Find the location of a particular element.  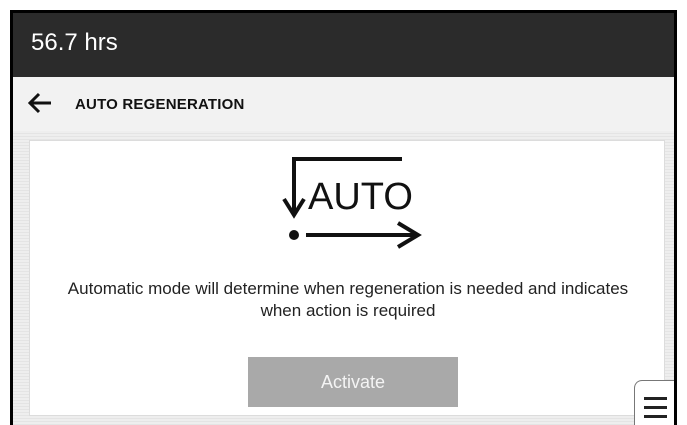

status-bar: 56.7 hrs is located at coordinates (343, 45).